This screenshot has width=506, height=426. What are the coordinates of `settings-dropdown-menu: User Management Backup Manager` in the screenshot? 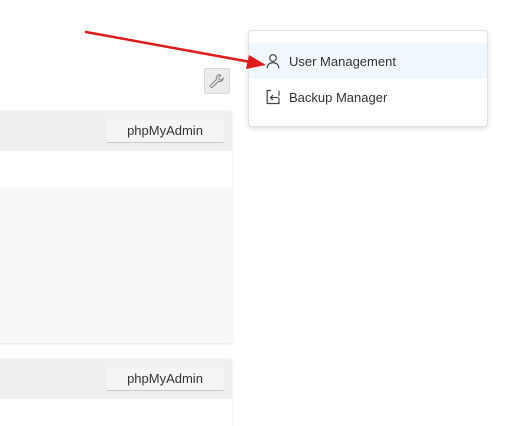 It's located at (368, 78).